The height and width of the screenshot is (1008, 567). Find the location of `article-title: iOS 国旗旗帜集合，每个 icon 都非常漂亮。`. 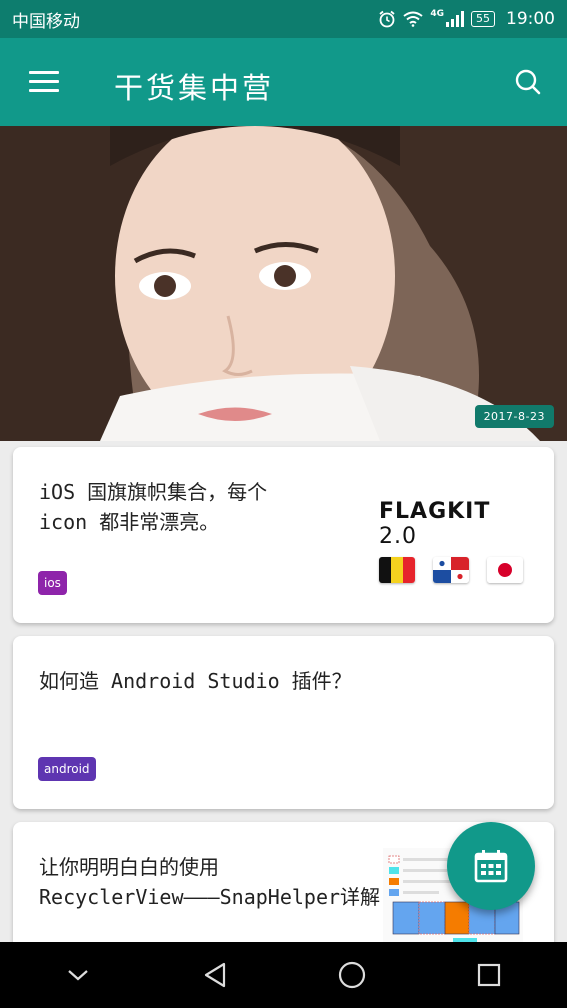

article-title: iOS 国旗旗帜集合，每个 icon 都非常漂亮。 is located at coordinates (153, 507).